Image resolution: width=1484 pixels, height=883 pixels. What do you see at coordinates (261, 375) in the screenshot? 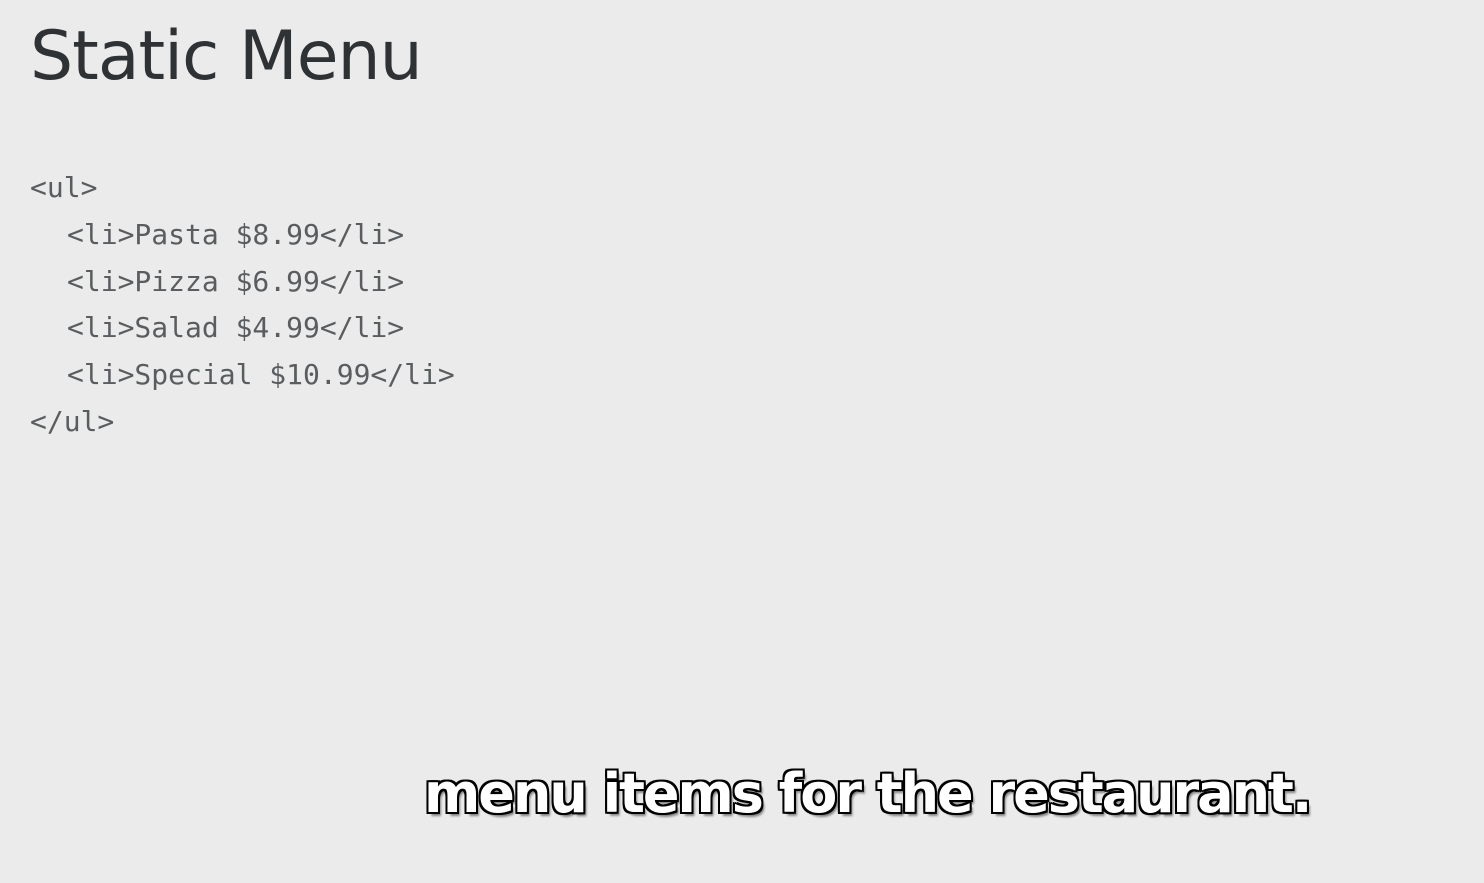
I see `code-line-special: <li>Special $10.99</li>` at bounding box center [261, 375].